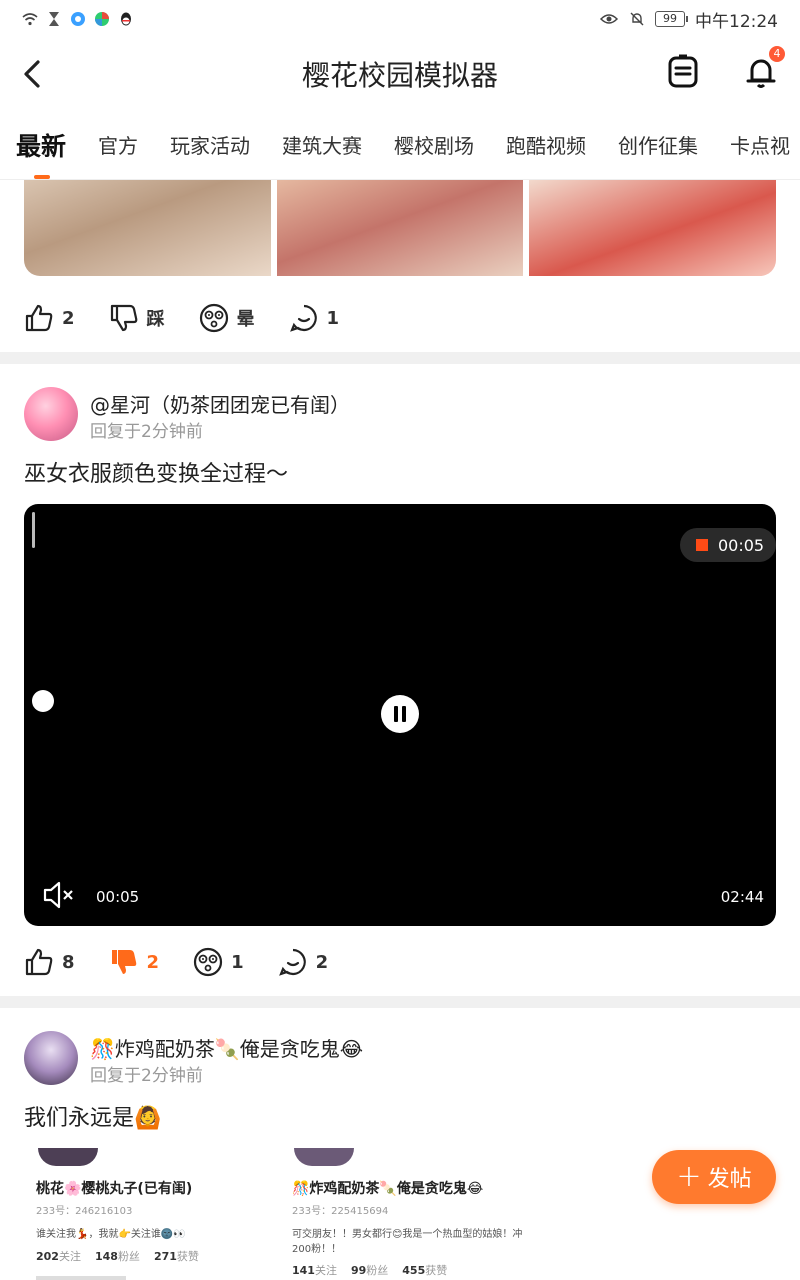 This screenshot has width=800, height=1280. Describe the element at coordinates (742, 897) in the screenshot. I see `video-duration: 02:44` at that location.